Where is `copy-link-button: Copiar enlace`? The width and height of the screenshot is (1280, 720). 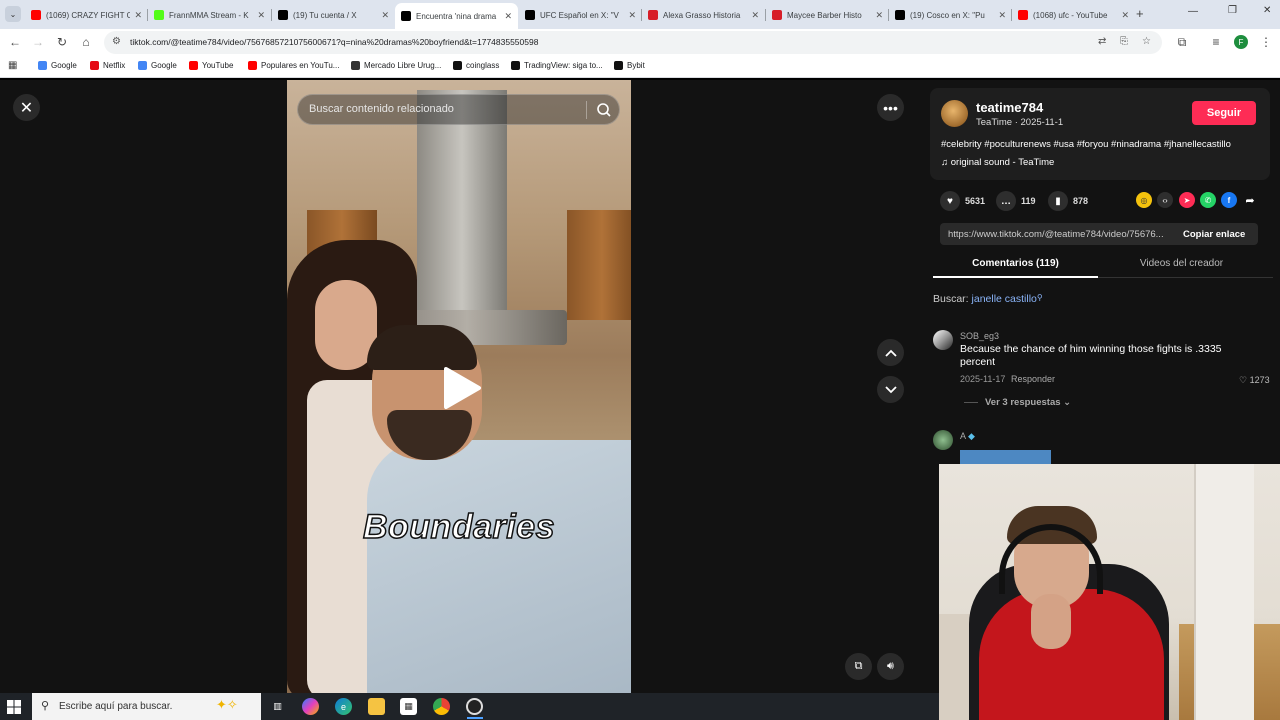 copy-link-button: Copiar enlace is located at coordinates (1214, 234).